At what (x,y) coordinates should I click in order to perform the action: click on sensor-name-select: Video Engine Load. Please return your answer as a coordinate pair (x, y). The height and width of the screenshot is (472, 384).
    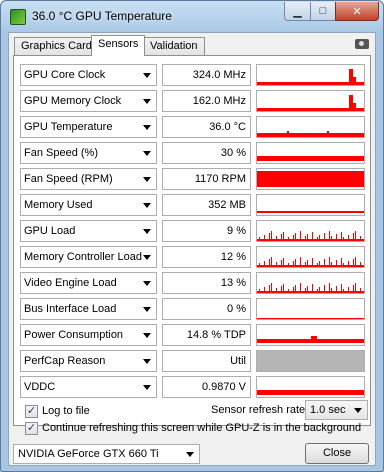
    Looking at the image, I should click on (88, 283).